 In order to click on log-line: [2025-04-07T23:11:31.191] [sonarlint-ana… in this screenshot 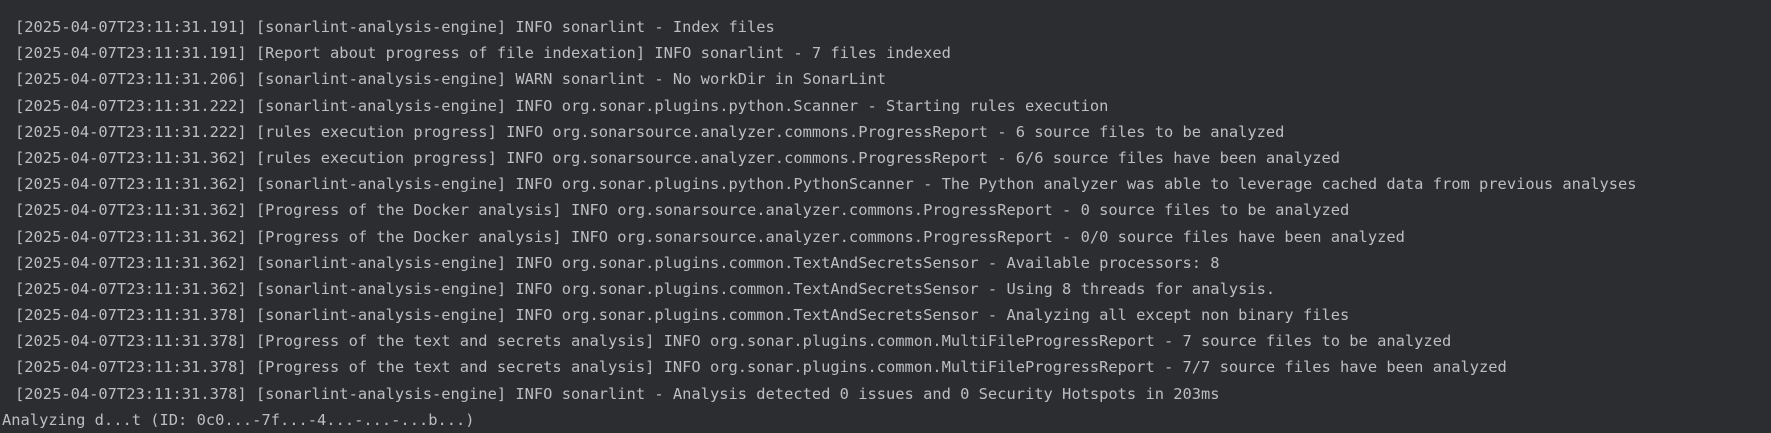, I will do `click(395, 27)`.